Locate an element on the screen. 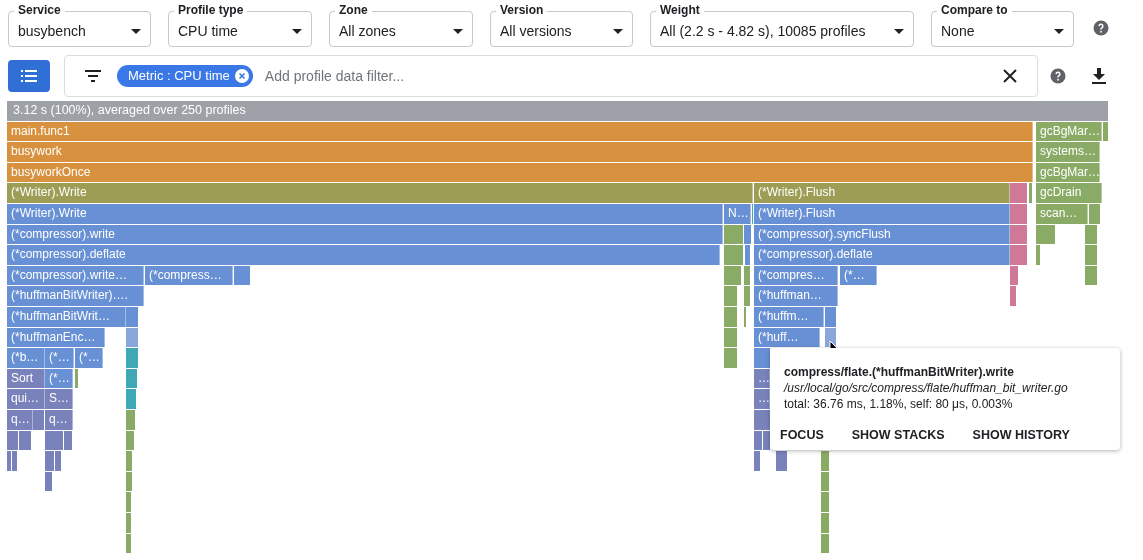 This screenshot has width=1143, height=560. flame-frame: main.func1 is located at coordinates (520, 131).